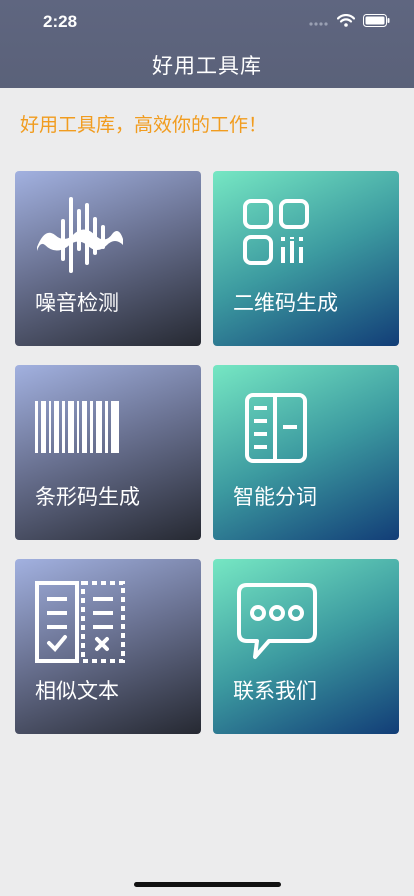 The width and height of the screenshot is (414, 896). What do you see at coordinates (80, 235) in the screenshot?
I see `sound-wave-icon` at bounding box center [80, 235].